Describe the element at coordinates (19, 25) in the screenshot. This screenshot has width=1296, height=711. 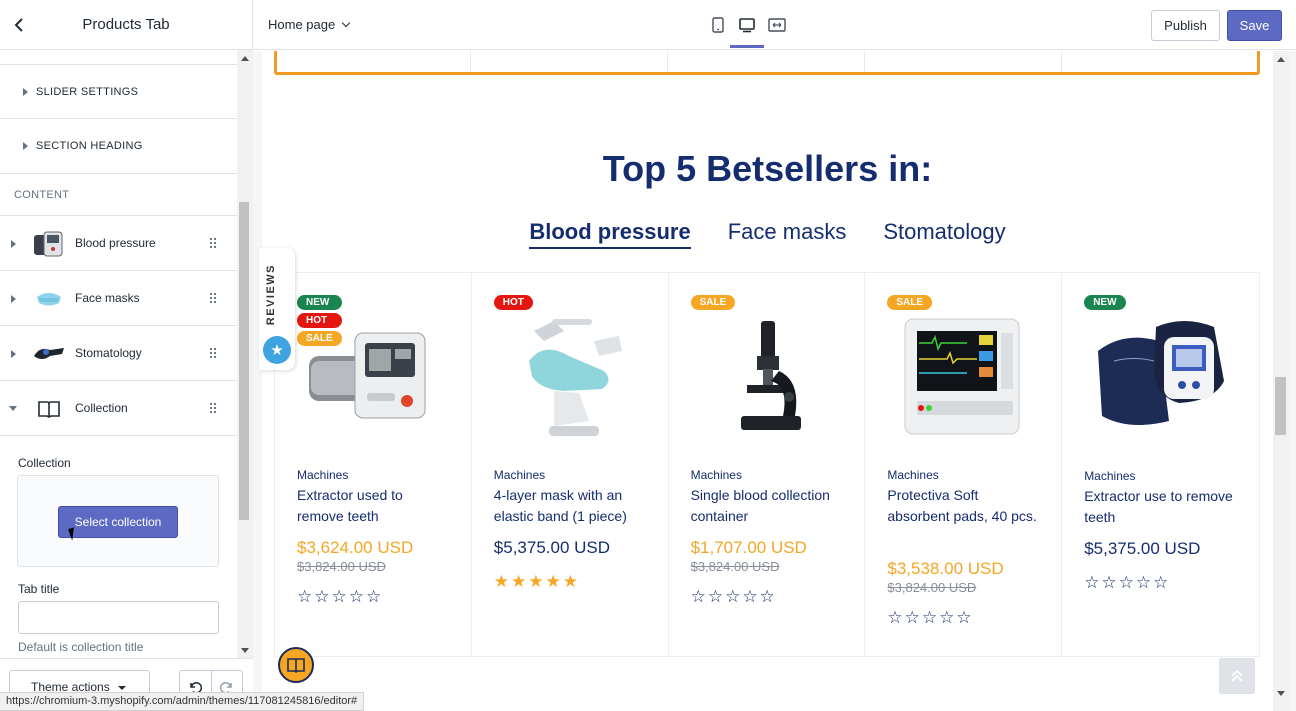
I see `back-arrow-icon` at that location.